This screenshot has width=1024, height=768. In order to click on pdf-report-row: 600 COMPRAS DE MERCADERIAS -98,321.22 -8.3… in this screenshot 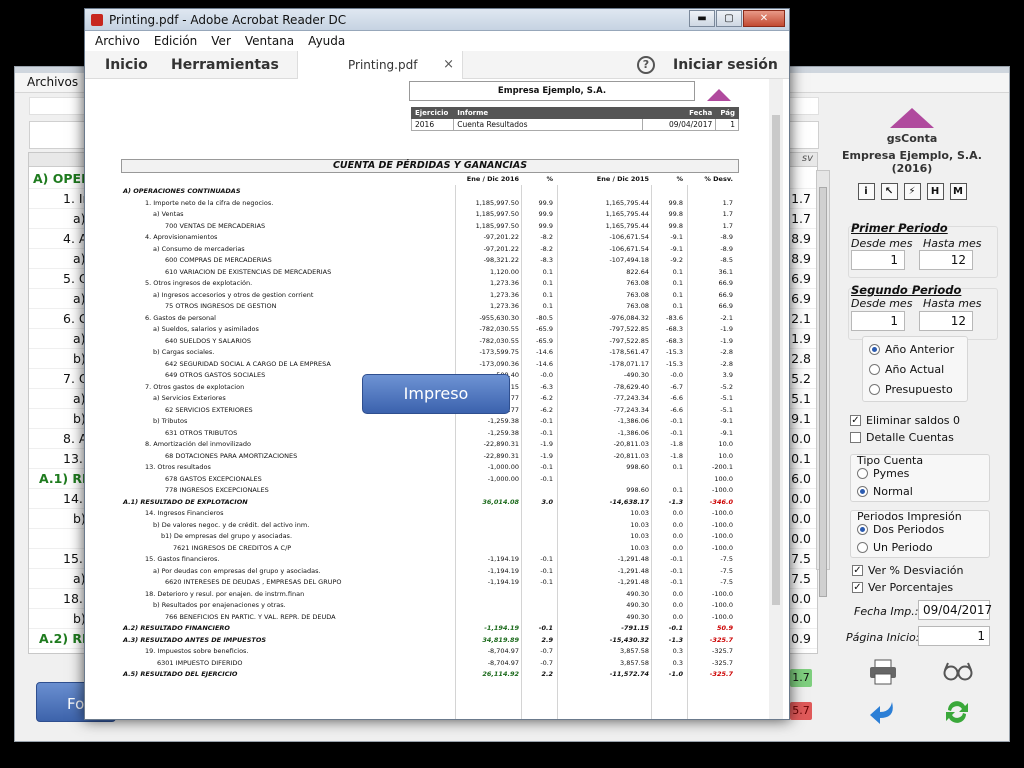, I will do `click(430, 261)`.